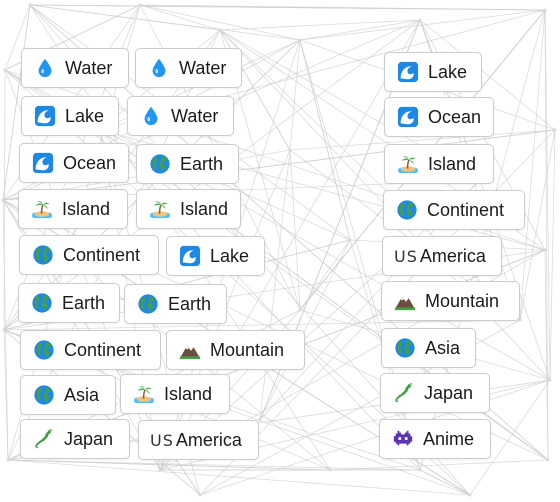 The width and height of the screenshot is (560, 502). I want to click on mountain-icon, so click(190, 350).